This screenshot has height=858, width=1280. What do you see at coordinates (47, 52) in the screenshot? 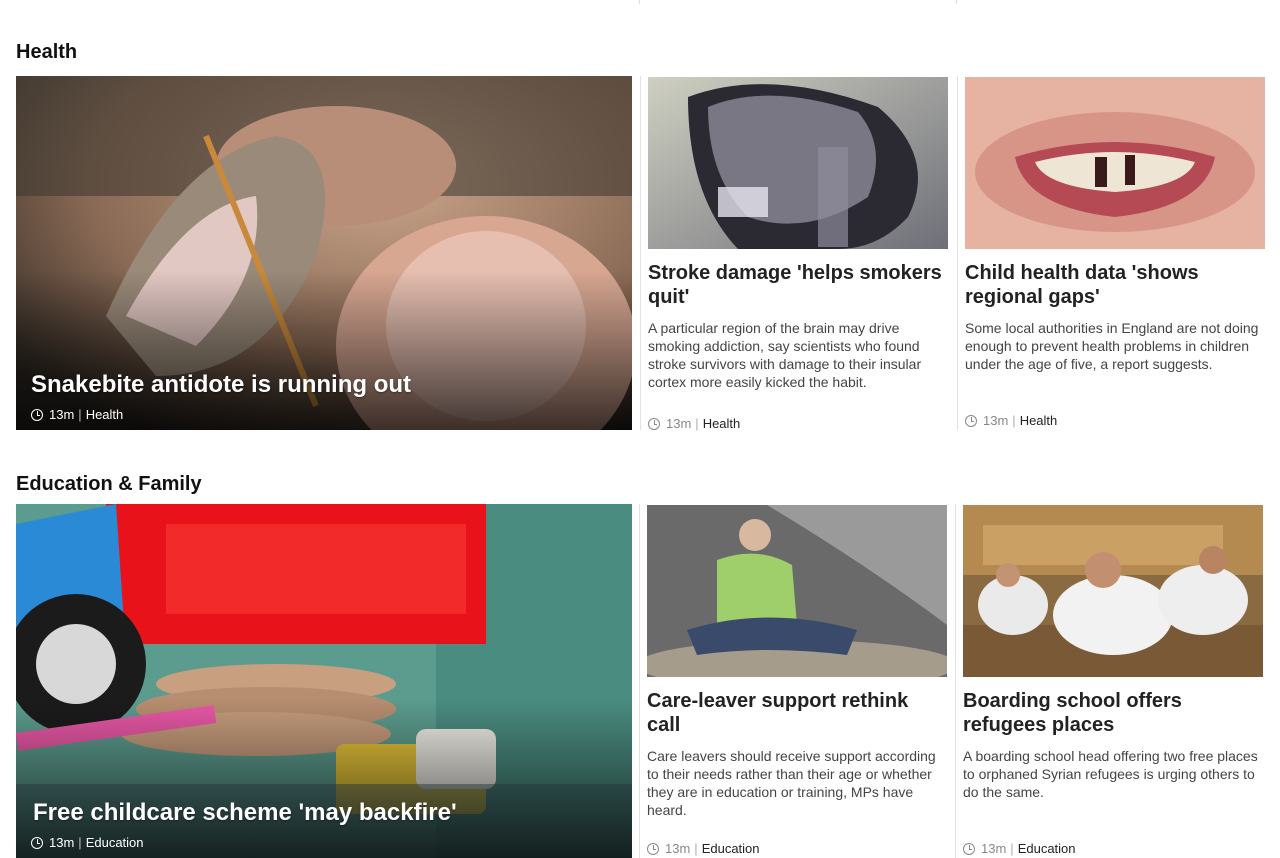
I see `section-title-health: Health` at bounding box center [47, 52].